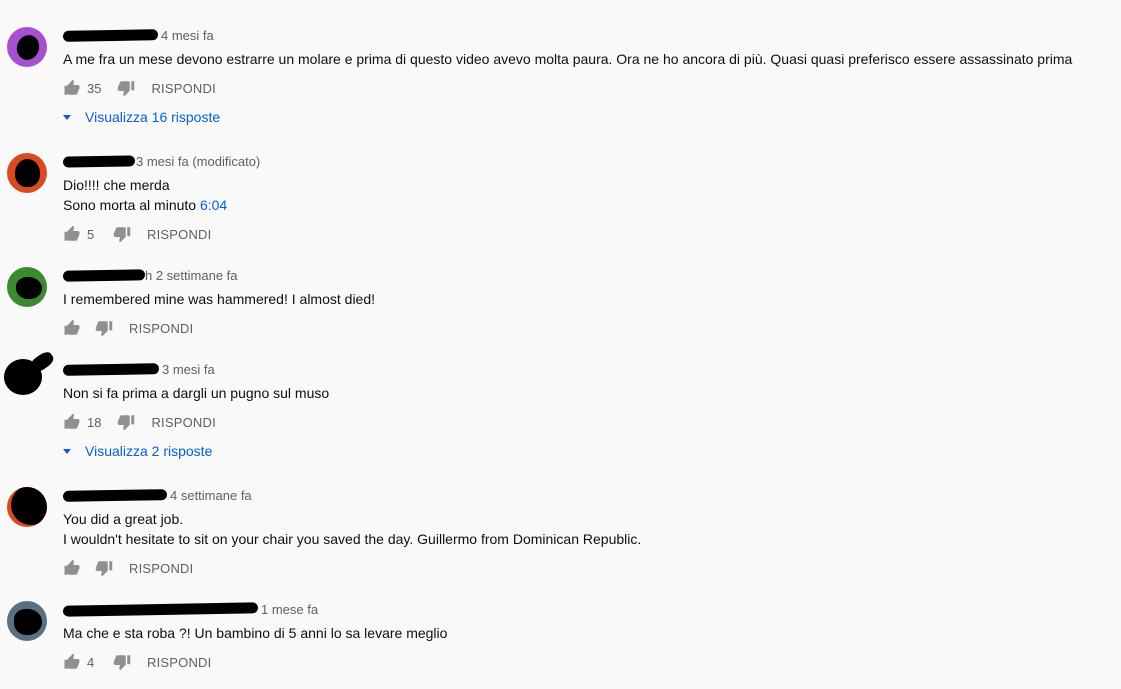  I want to click on like-count: 5, so click(91, 234).